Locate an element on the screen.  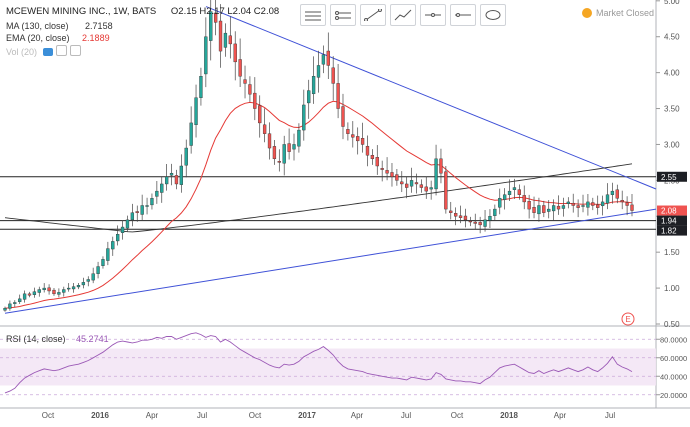
ohlc-values: O2.15 H2.17 L2.04 C2.08 is located at coordinates (225, 11).